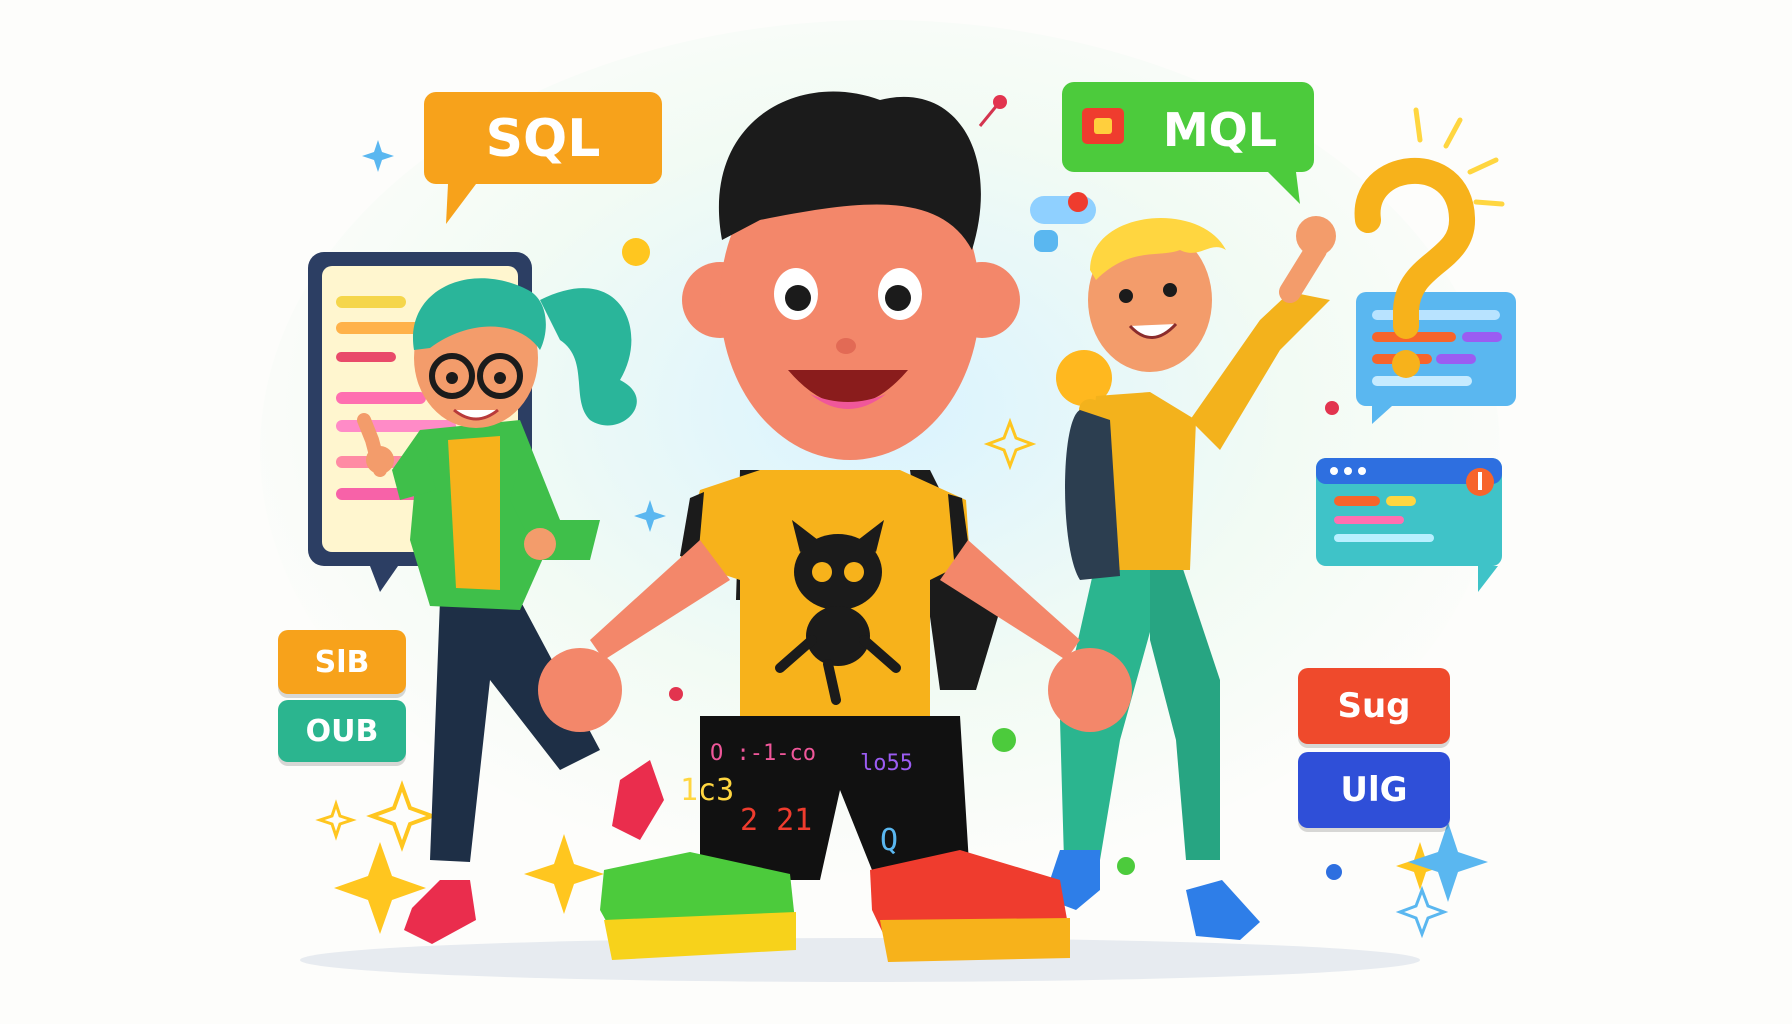  I want to click on tag-slb: SlB, so click(342, 662).